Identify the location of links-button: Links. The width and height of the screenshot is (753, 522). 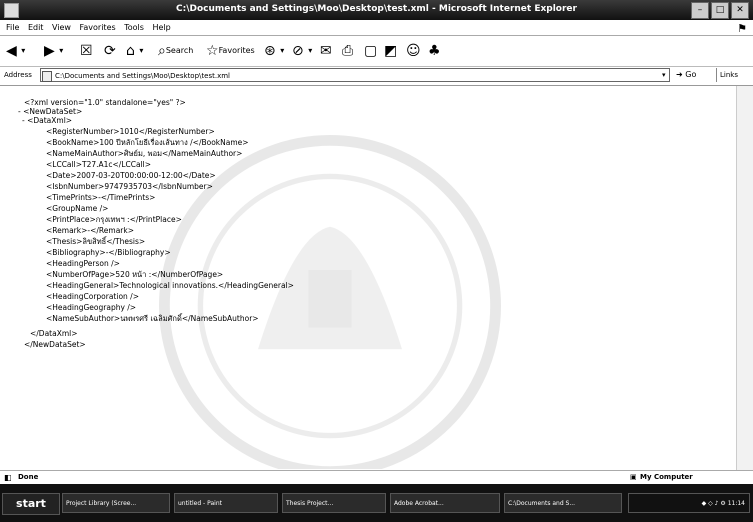
(733, 75).